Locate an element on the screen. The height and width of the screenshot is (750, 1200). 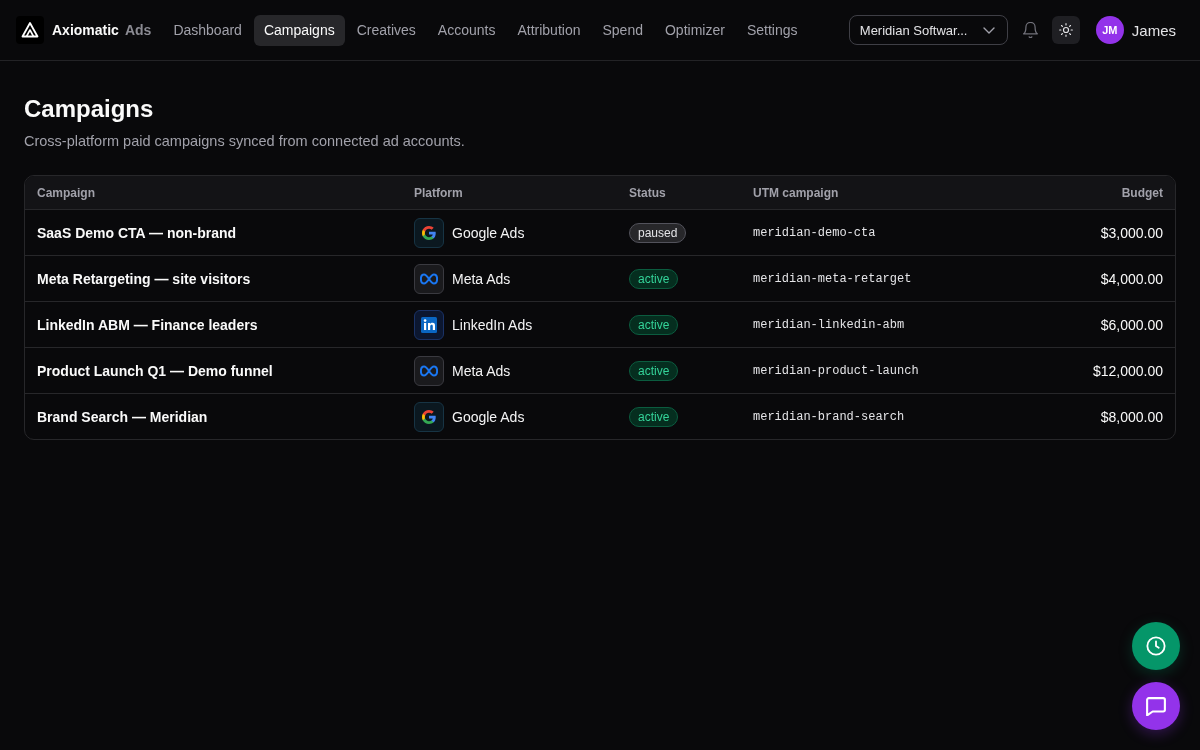
utm-campaign-code: meridian-meta-retarget is located at coordinates (832, 278).